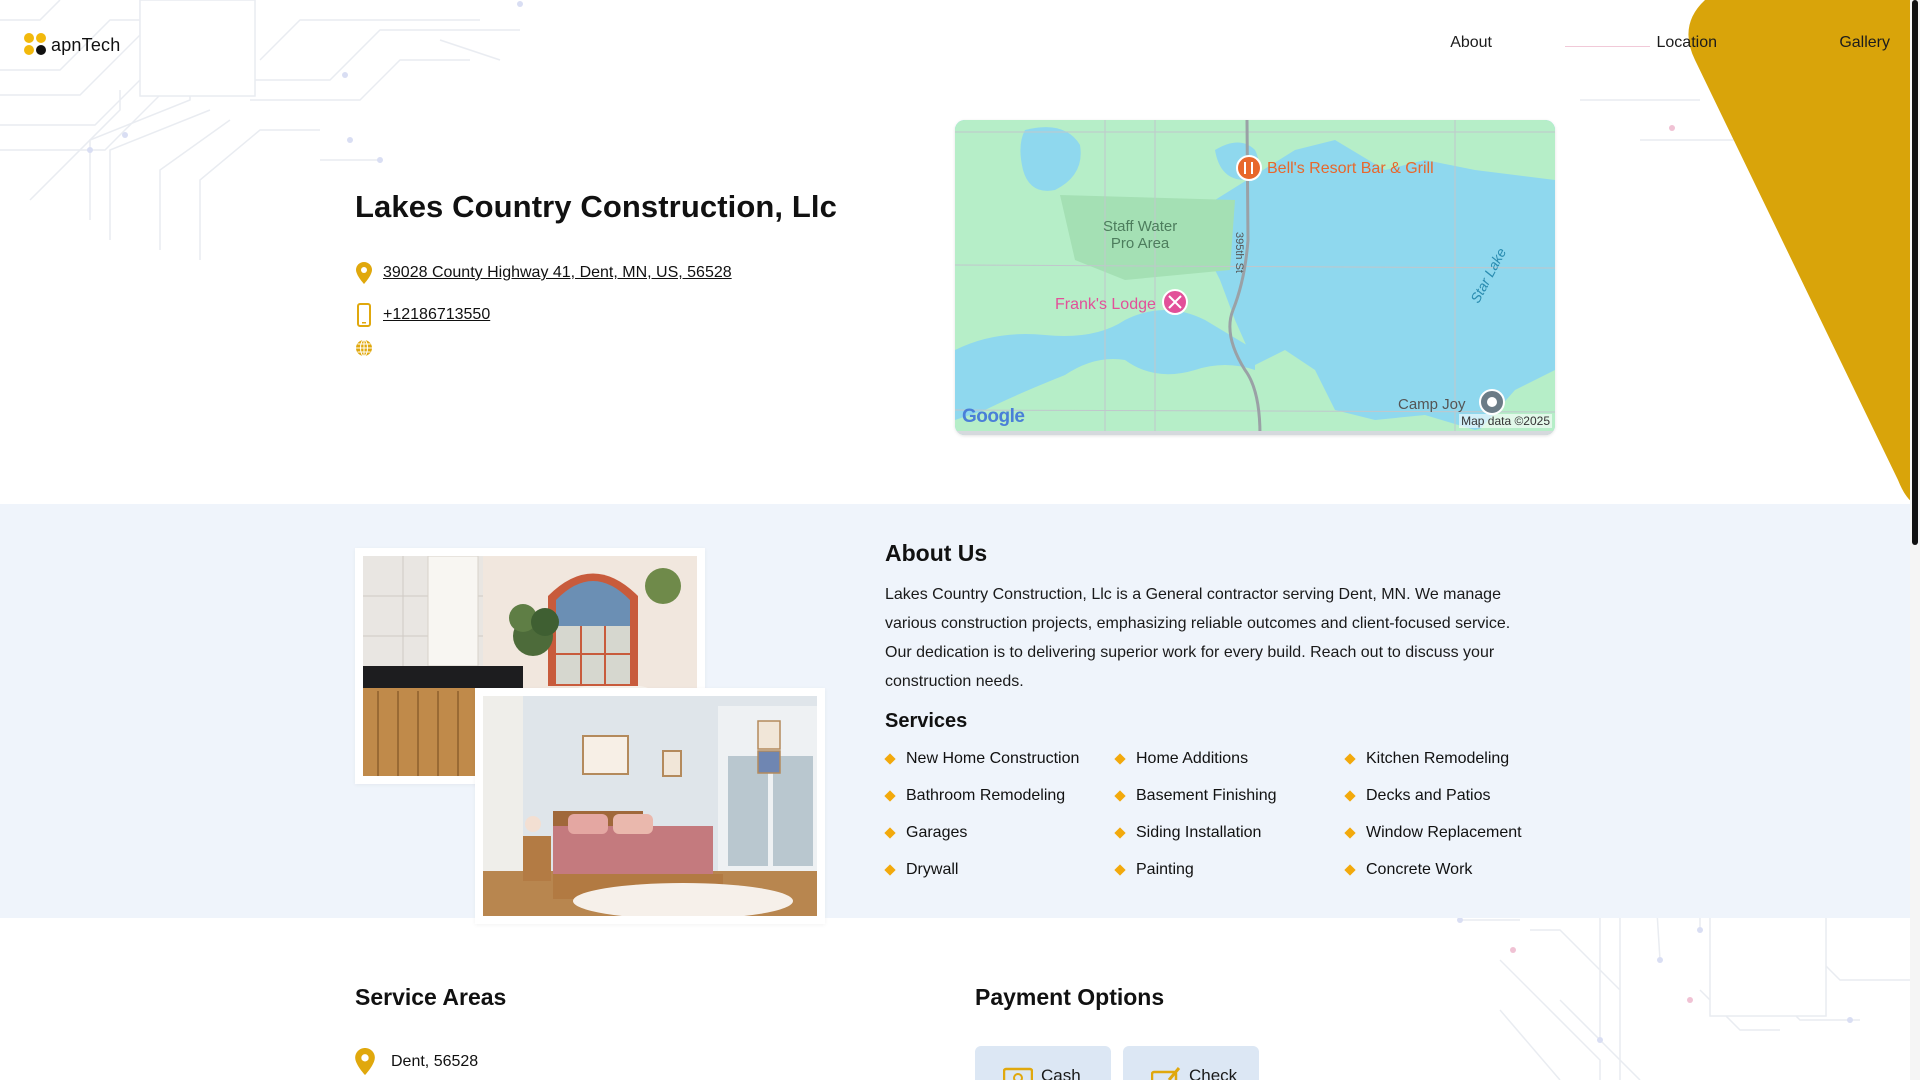  Describe the element at coordinates (932, 869) in the screenshot. I see `service-label: Drywall` at that location.